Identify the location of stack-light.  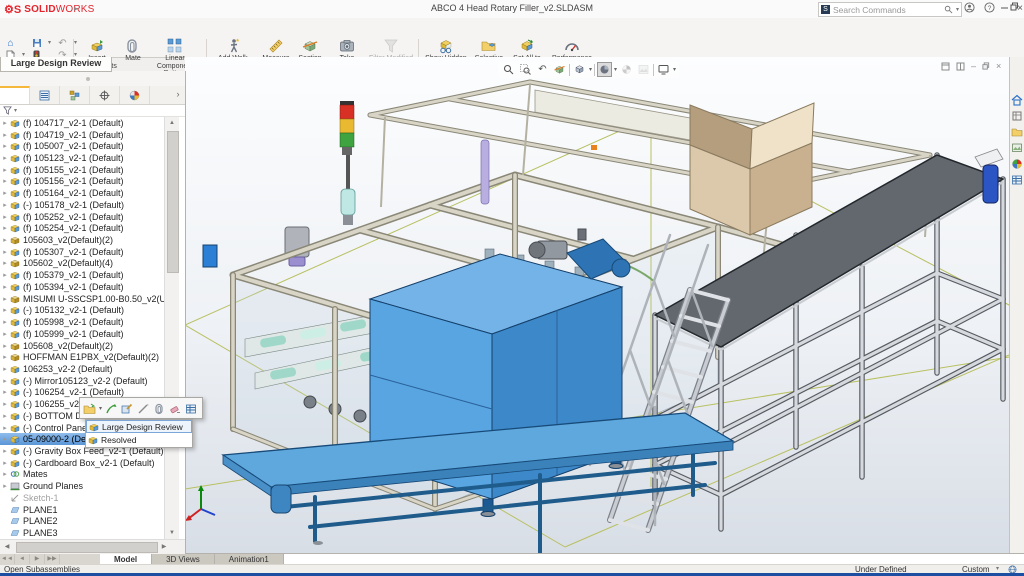
(347, 163).